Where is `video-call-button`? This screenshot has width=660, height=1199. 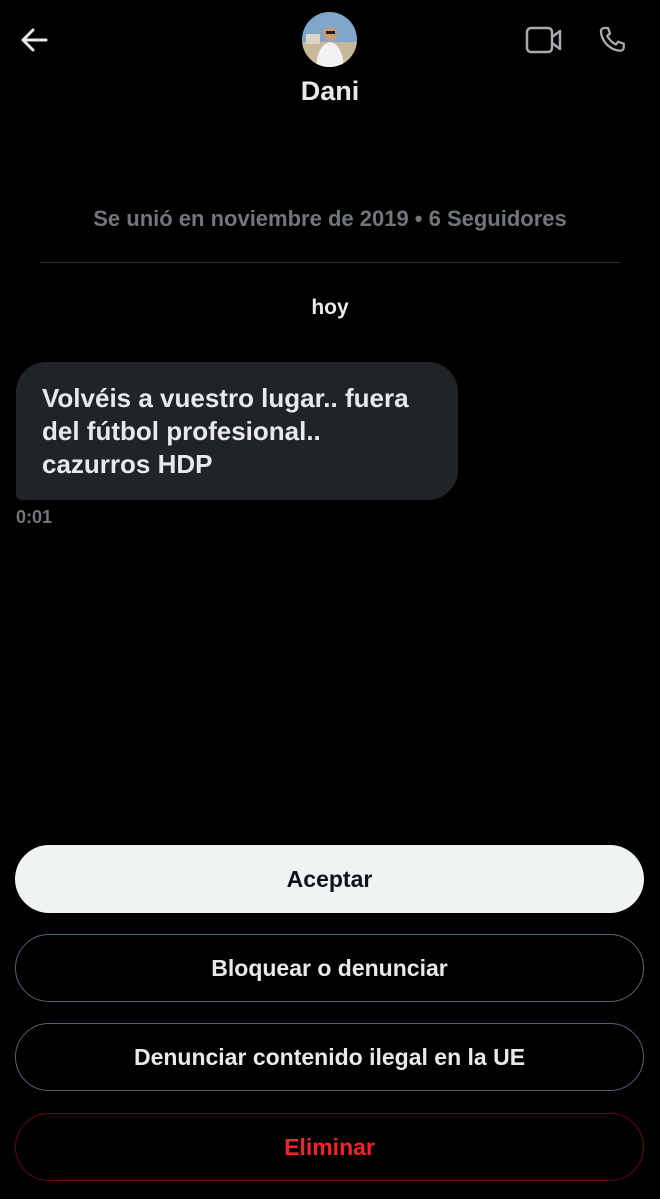
video-call-button is located at coordinates (544, 40).